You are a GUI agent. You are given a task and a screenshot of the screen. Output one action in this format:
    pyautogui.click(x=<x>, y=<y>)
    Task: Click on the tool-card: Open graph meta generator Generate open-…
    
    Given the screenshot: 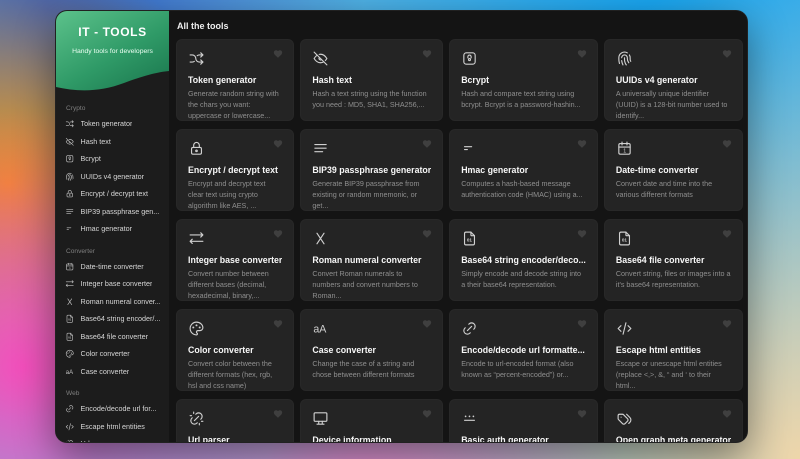 What is the action you would take?
    pyautogui.click(x=673, y=420)
    